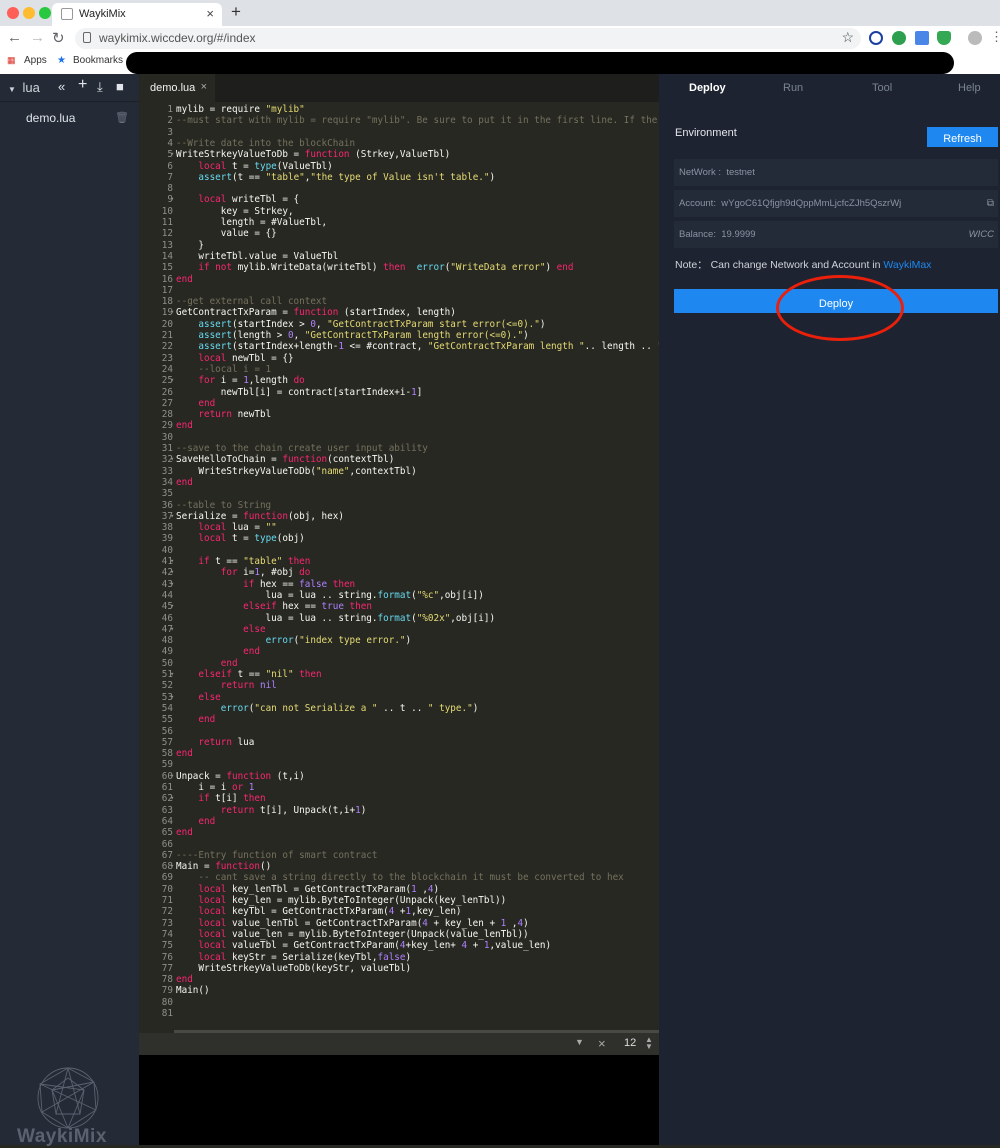 Image resolution: width=1000 pixels, height=1148 pixels. Describe the element at coordinates (14, 37) in the screenshot. I see `back-arrow-icon: ←` at that location.